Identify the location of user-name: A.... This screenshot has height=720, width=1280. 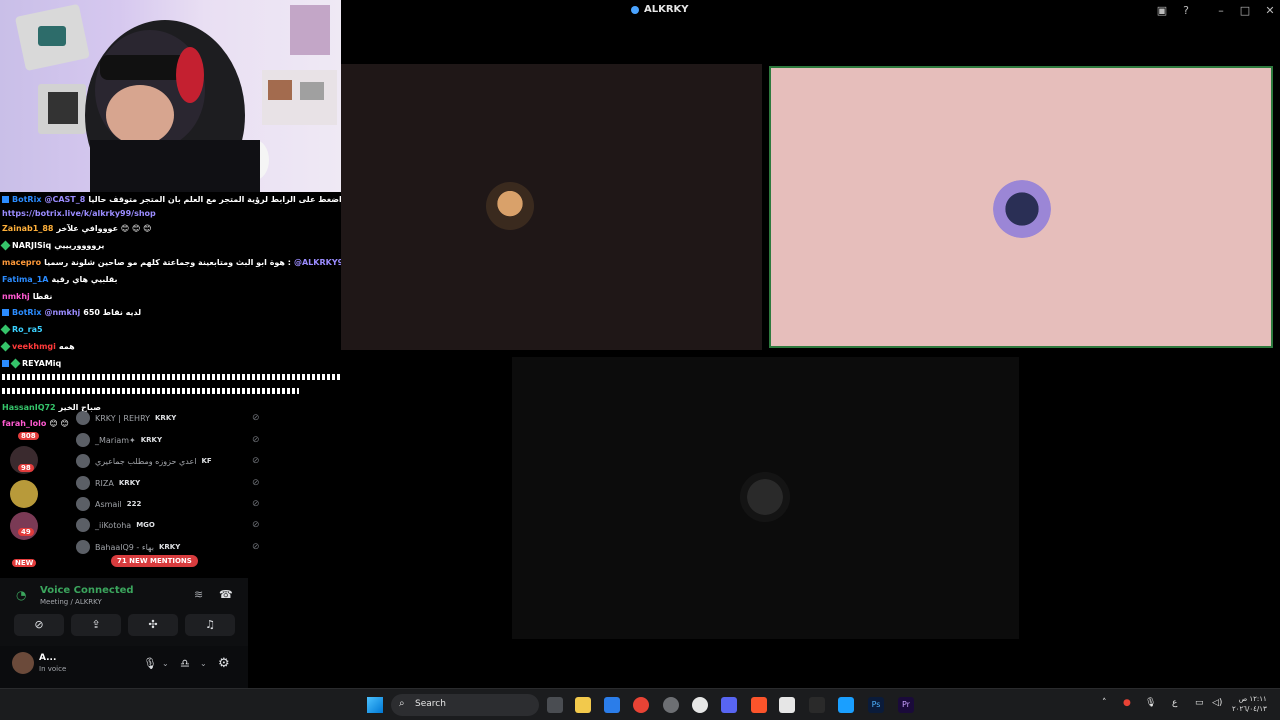
(47, 658).